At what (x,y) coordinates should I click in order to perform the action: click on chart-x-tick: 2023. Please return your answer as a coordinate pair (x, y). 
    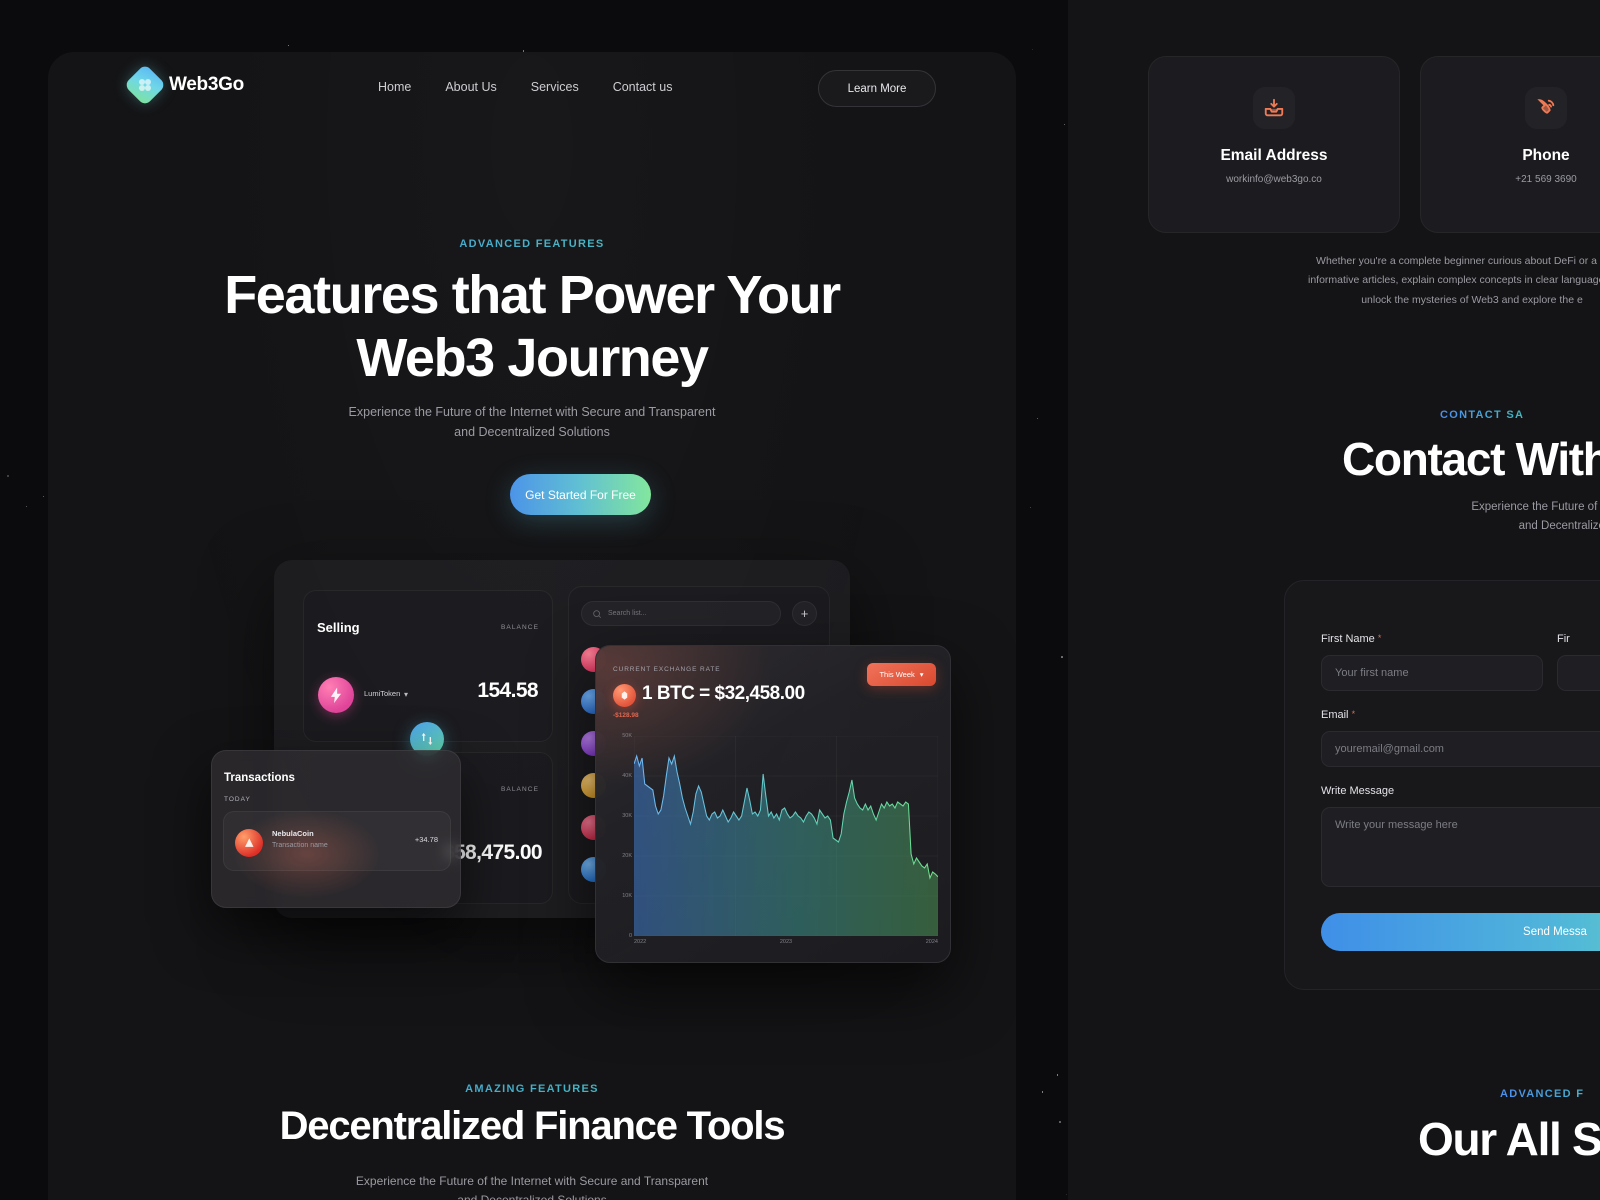
    Looking at the image, I should click on (786, 942).